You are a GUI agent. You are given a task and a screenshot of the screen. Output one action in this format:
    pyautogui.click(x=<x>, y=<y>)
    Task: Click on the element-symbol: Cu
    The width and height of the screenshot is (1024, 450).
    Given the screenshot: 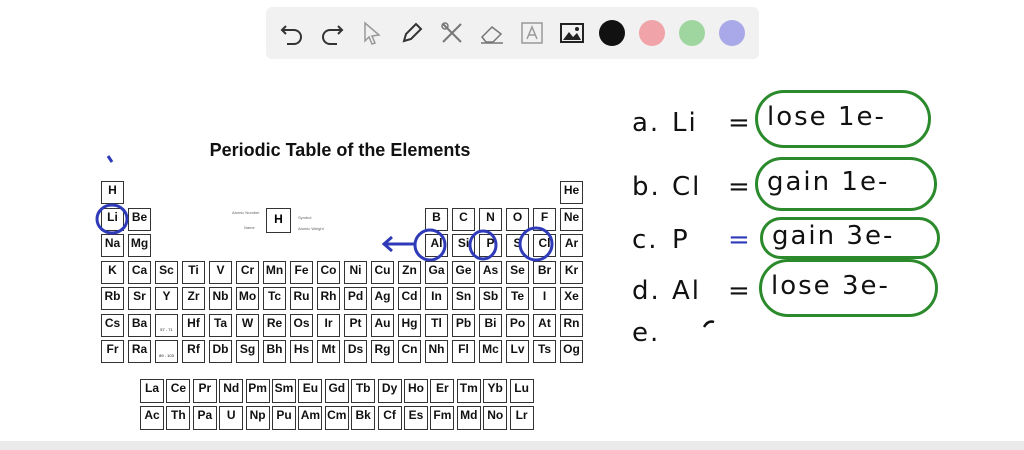 What is the action you would take?
    pyautogui.click(x=382, y=269)
    